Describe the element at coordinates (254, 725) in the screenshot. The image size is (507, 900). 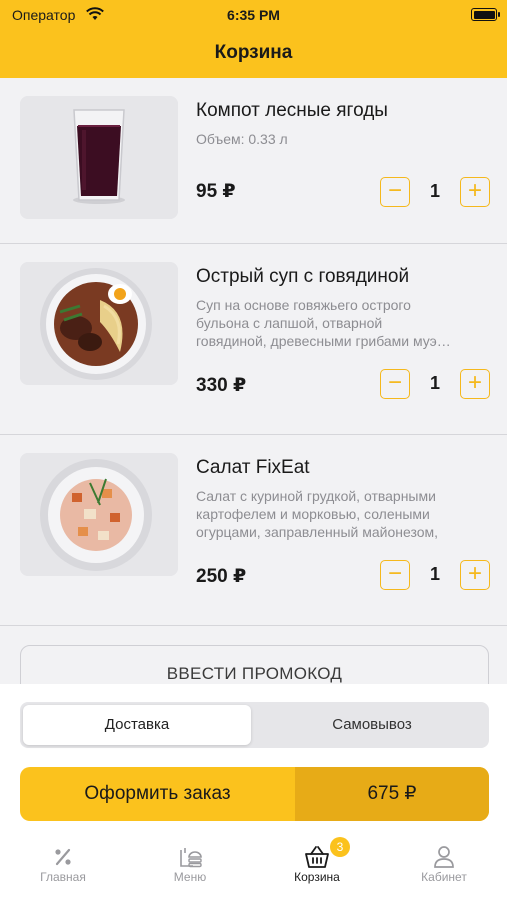
I see `delivery-segmented-control: Доставка Самовывоз` at that location.